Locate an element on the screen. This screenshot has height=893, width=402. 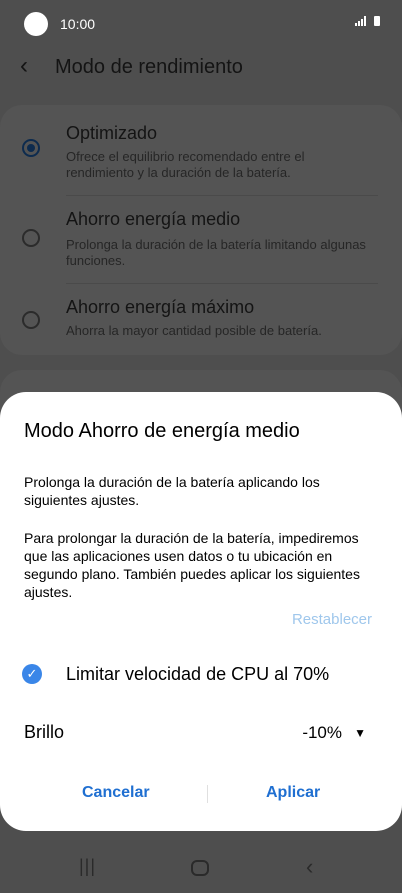
radio-selected is located at coordinates (31, 148).